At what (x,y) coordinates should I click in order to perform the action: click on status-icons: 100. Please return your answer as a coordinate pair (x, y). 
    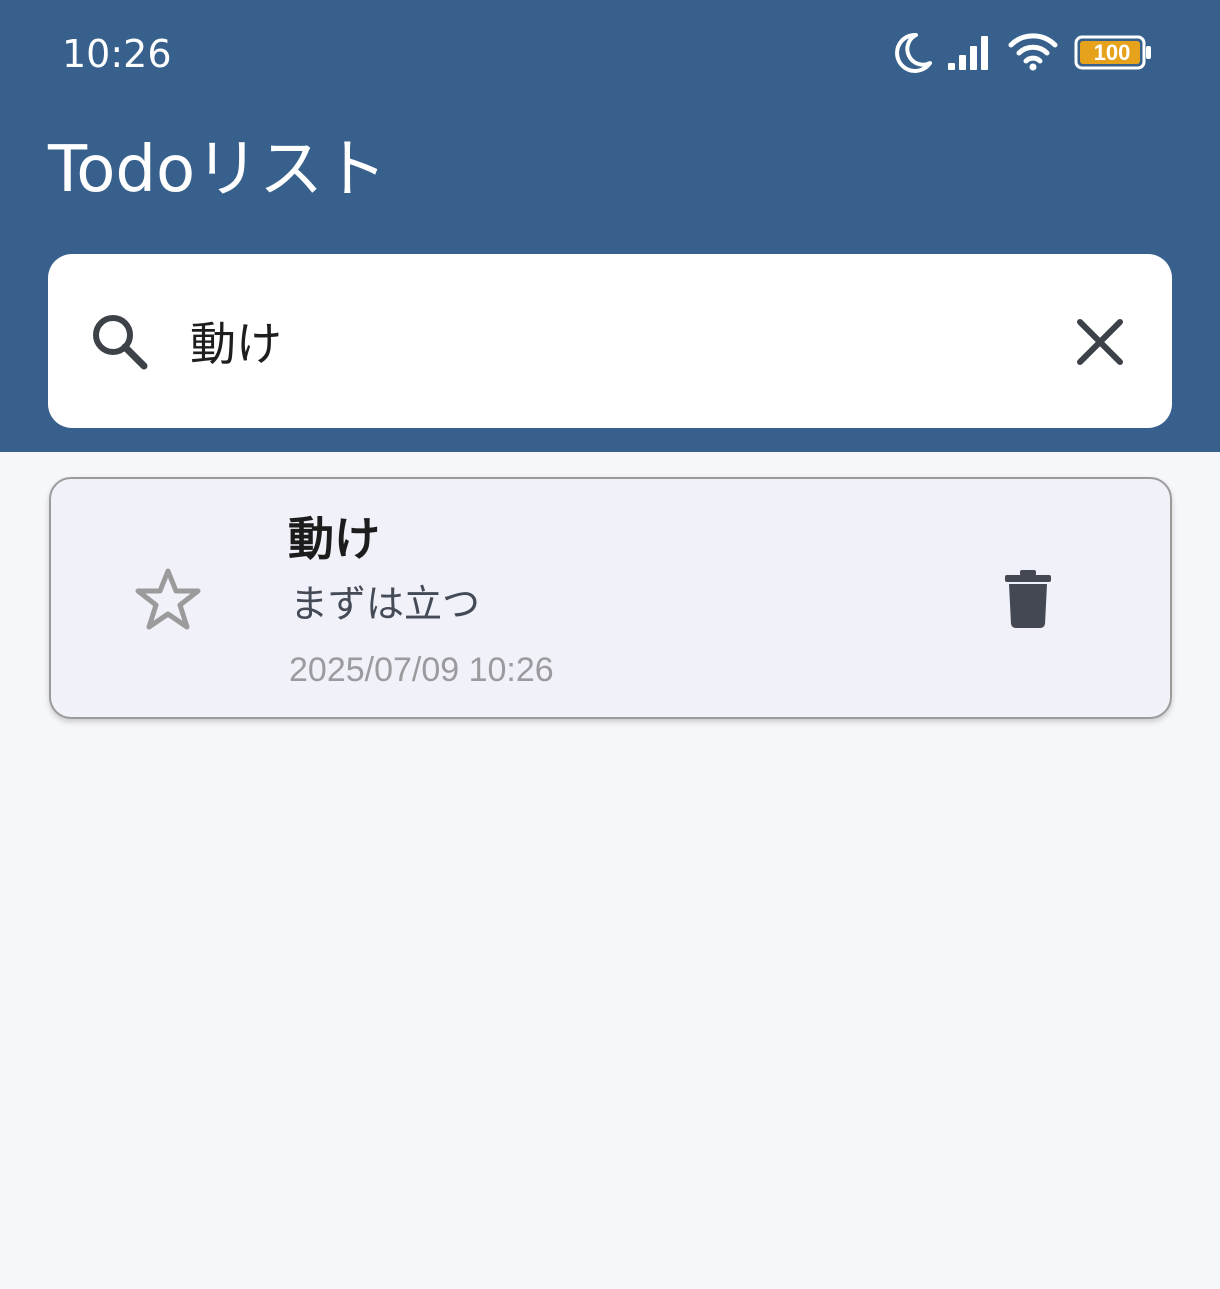
    Looking at the image, I should click on (1025, 53).